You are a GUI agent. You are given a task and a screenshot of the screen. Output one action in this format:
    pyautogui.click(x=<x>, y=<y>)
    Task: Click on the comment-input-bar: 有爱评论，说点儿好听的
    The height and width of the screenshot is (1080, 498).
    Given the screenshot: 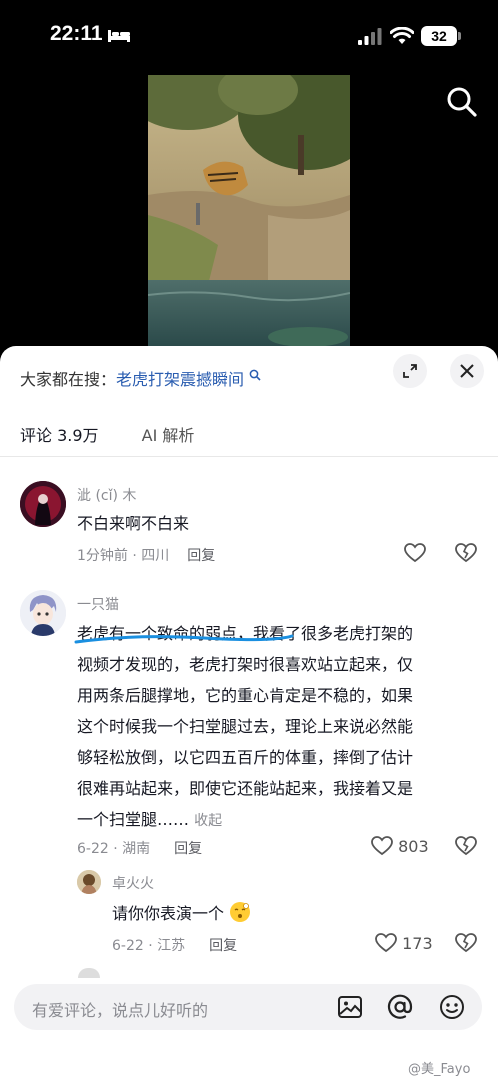 What is the action you would take?
    pyautogui.click(x=248, y=1007)
    